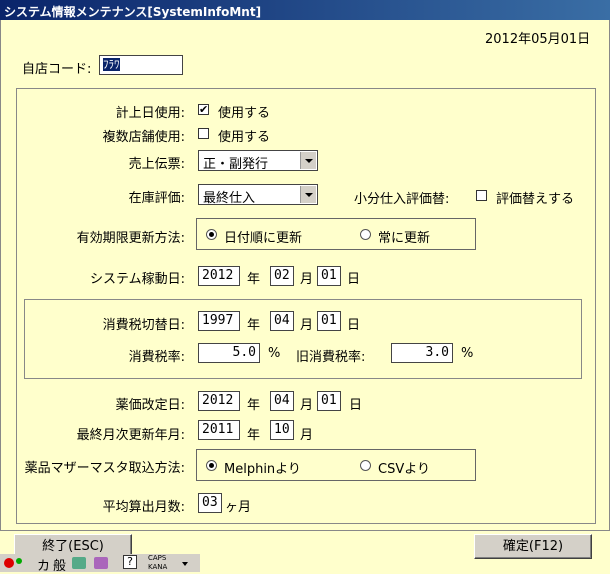  Describe the element at coordinates (282, 430) in the screenshot. I see `last-monthly-month: 10` at that location.